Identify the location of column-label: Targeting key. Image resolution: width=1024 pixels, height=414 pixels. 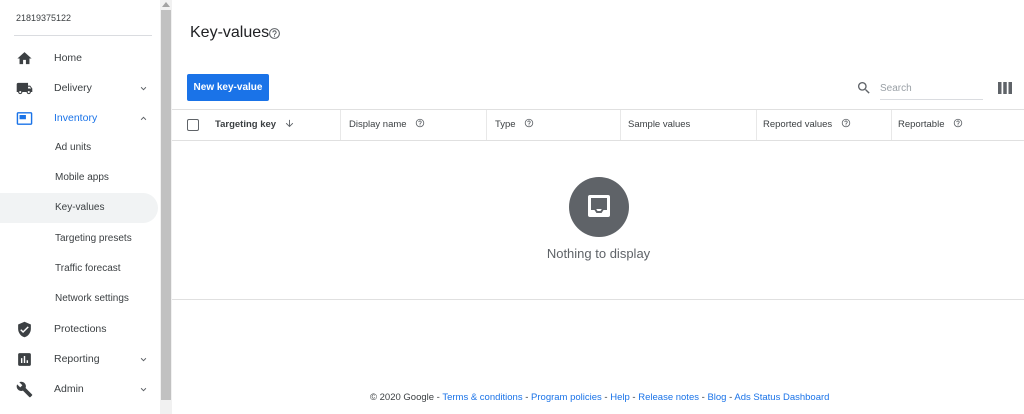
(246, 124).